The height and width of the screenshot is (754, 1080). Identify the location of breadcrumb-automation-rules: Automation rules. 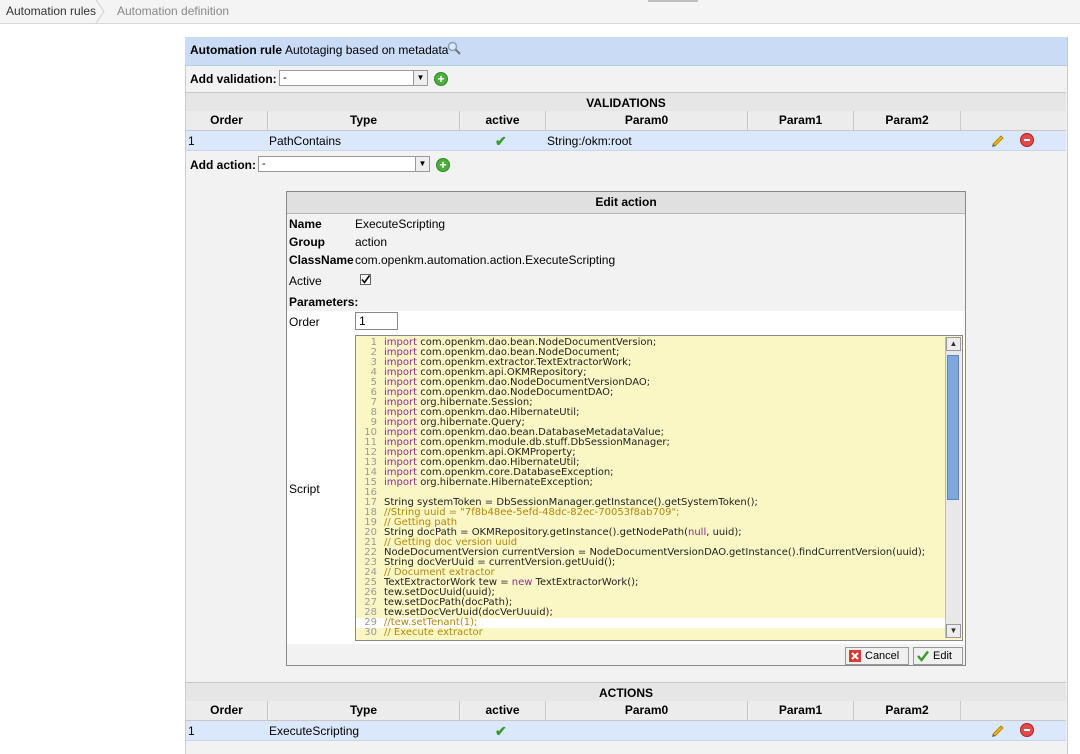
(49, 11).